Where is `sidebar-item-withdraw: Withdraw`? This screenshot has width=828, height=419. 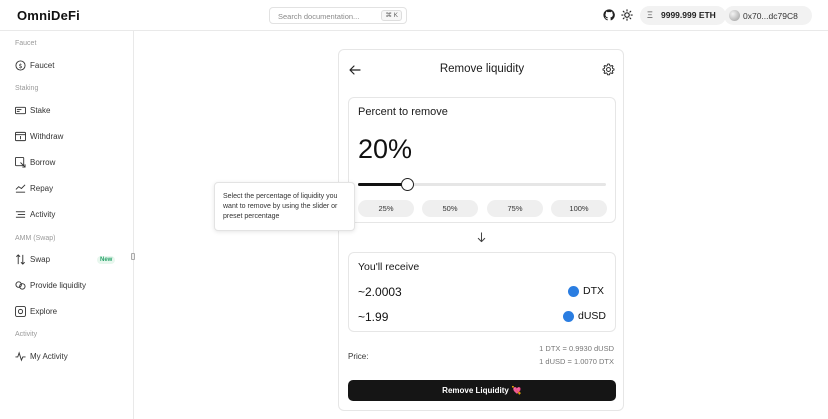 sidebar-item-withdraw: Withdraw is located at coordinates (71, 137).